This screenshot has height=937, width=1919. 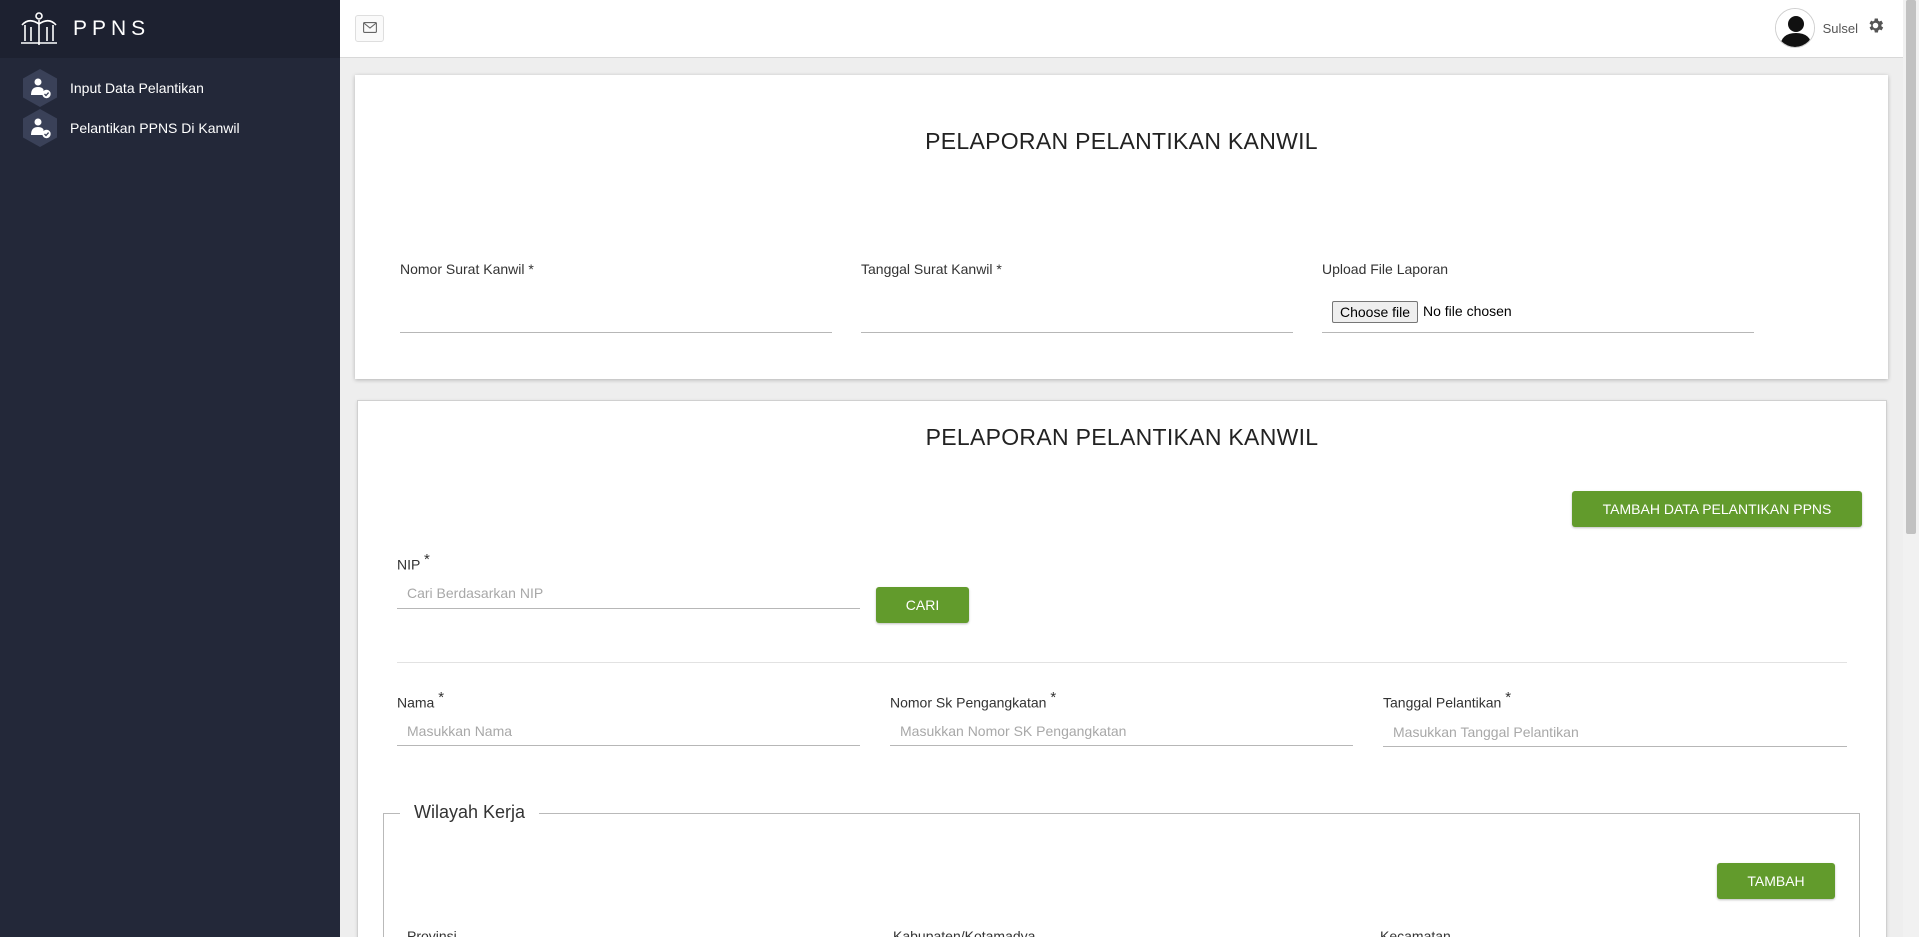 What do you see at coordinates (1875, 28) in the screenshot?
I see `gear-icon` at bounding box center [1875, 28].